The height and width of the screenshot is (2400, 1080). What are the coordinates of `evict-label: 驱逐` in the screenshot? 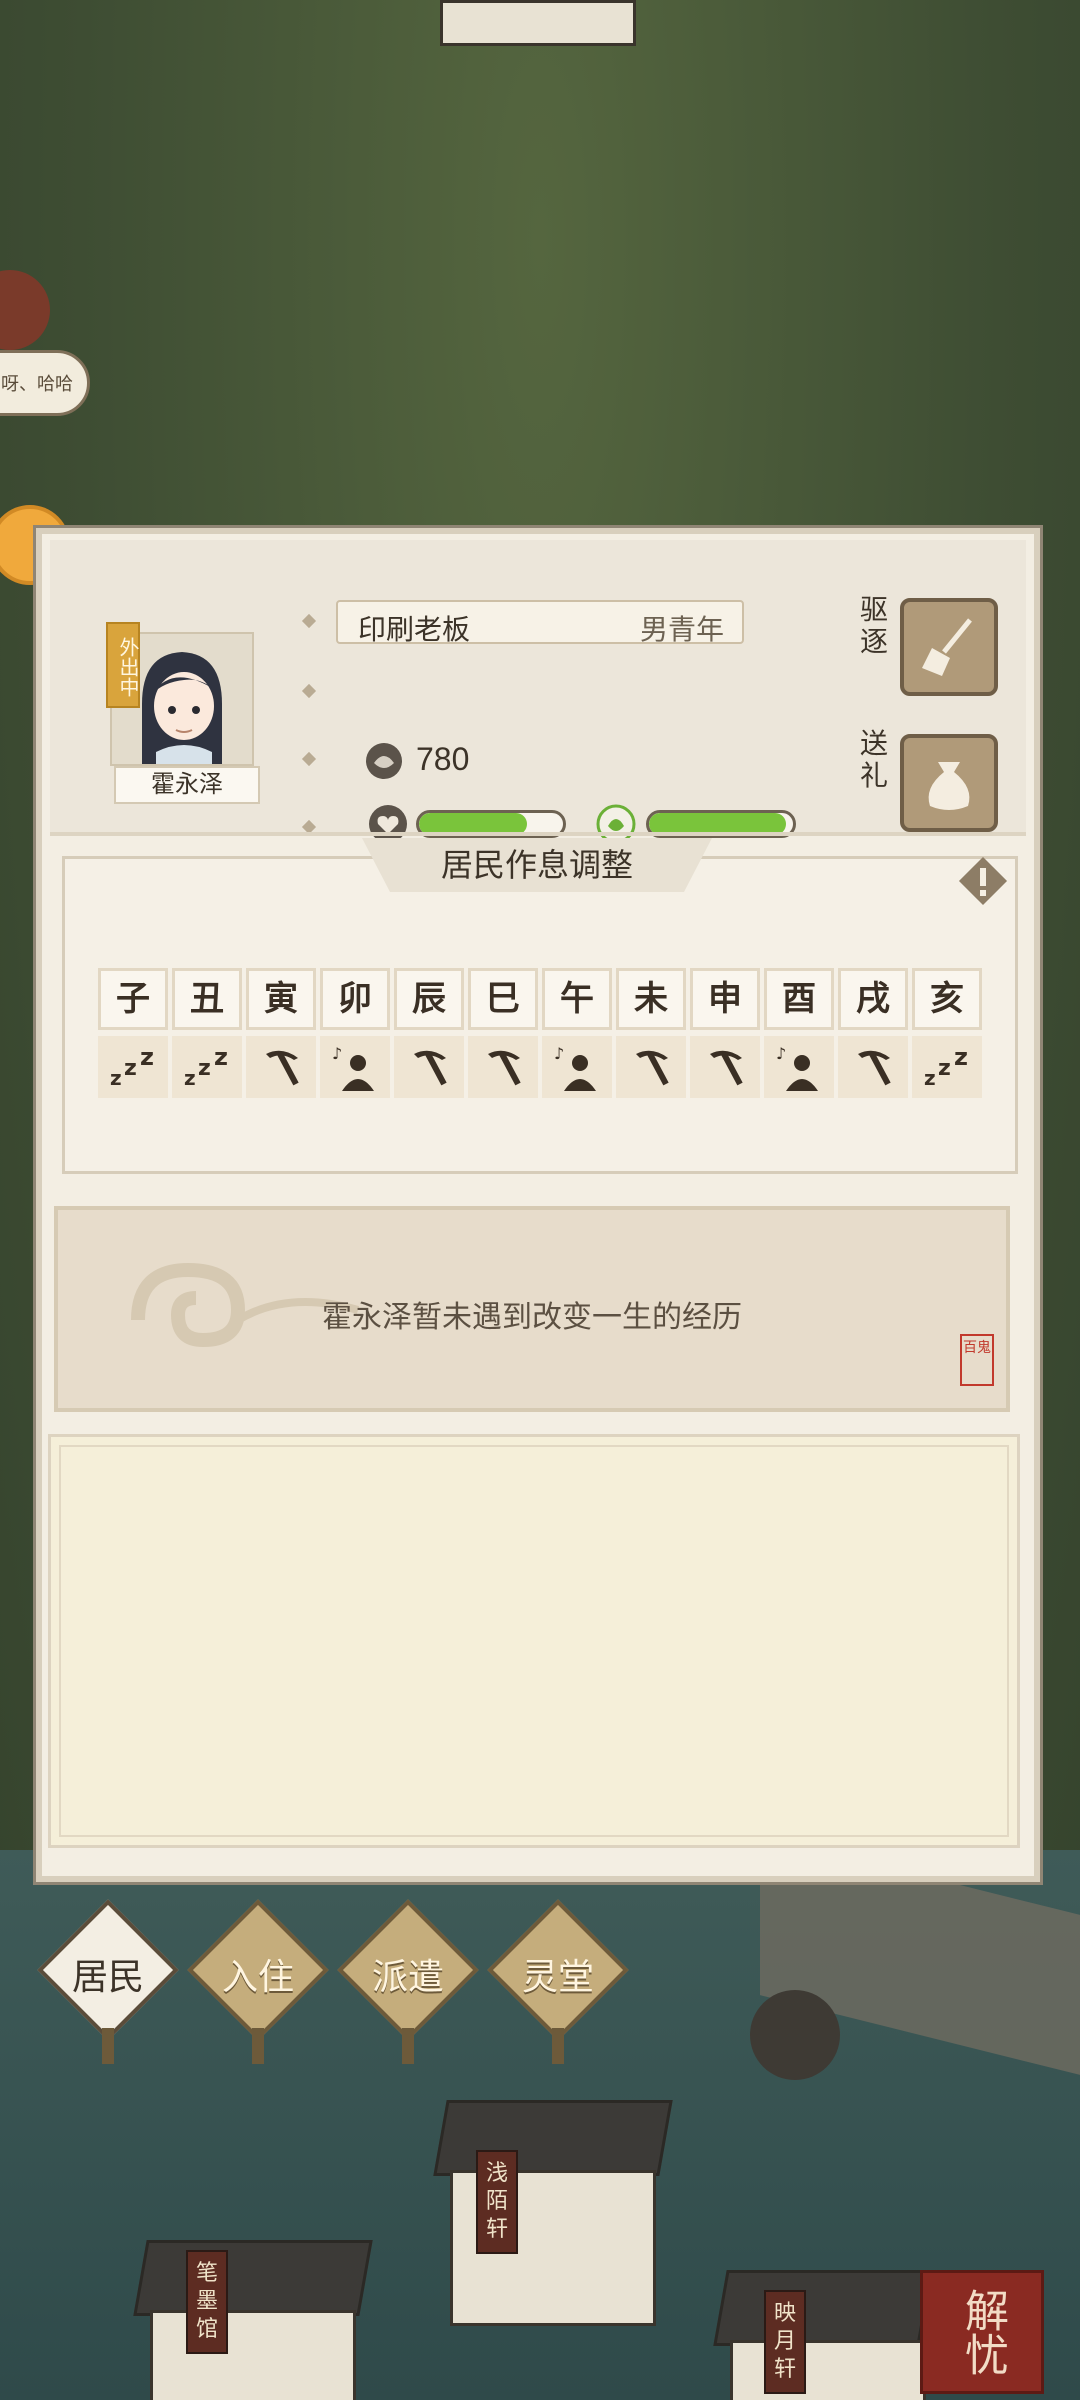 It's located at (874, 625).